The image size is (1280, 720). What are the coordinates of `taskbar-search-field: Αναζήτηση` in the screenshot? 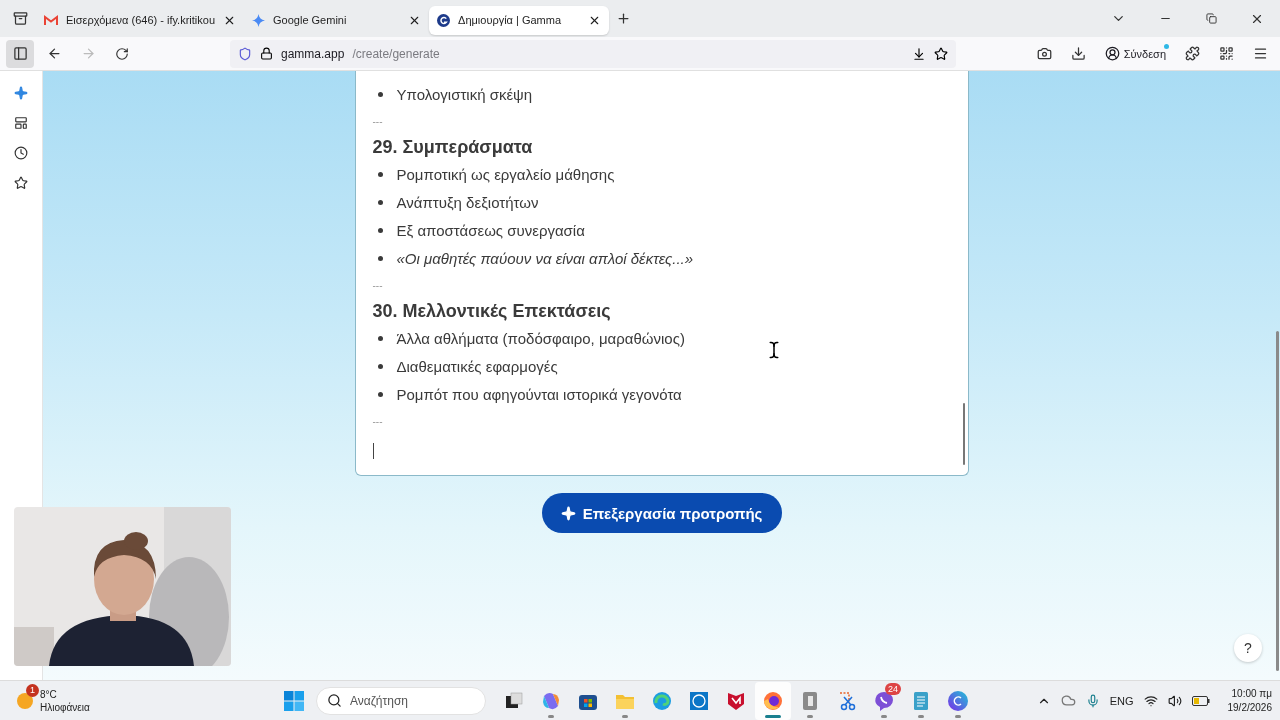 It's located at (401, 700).